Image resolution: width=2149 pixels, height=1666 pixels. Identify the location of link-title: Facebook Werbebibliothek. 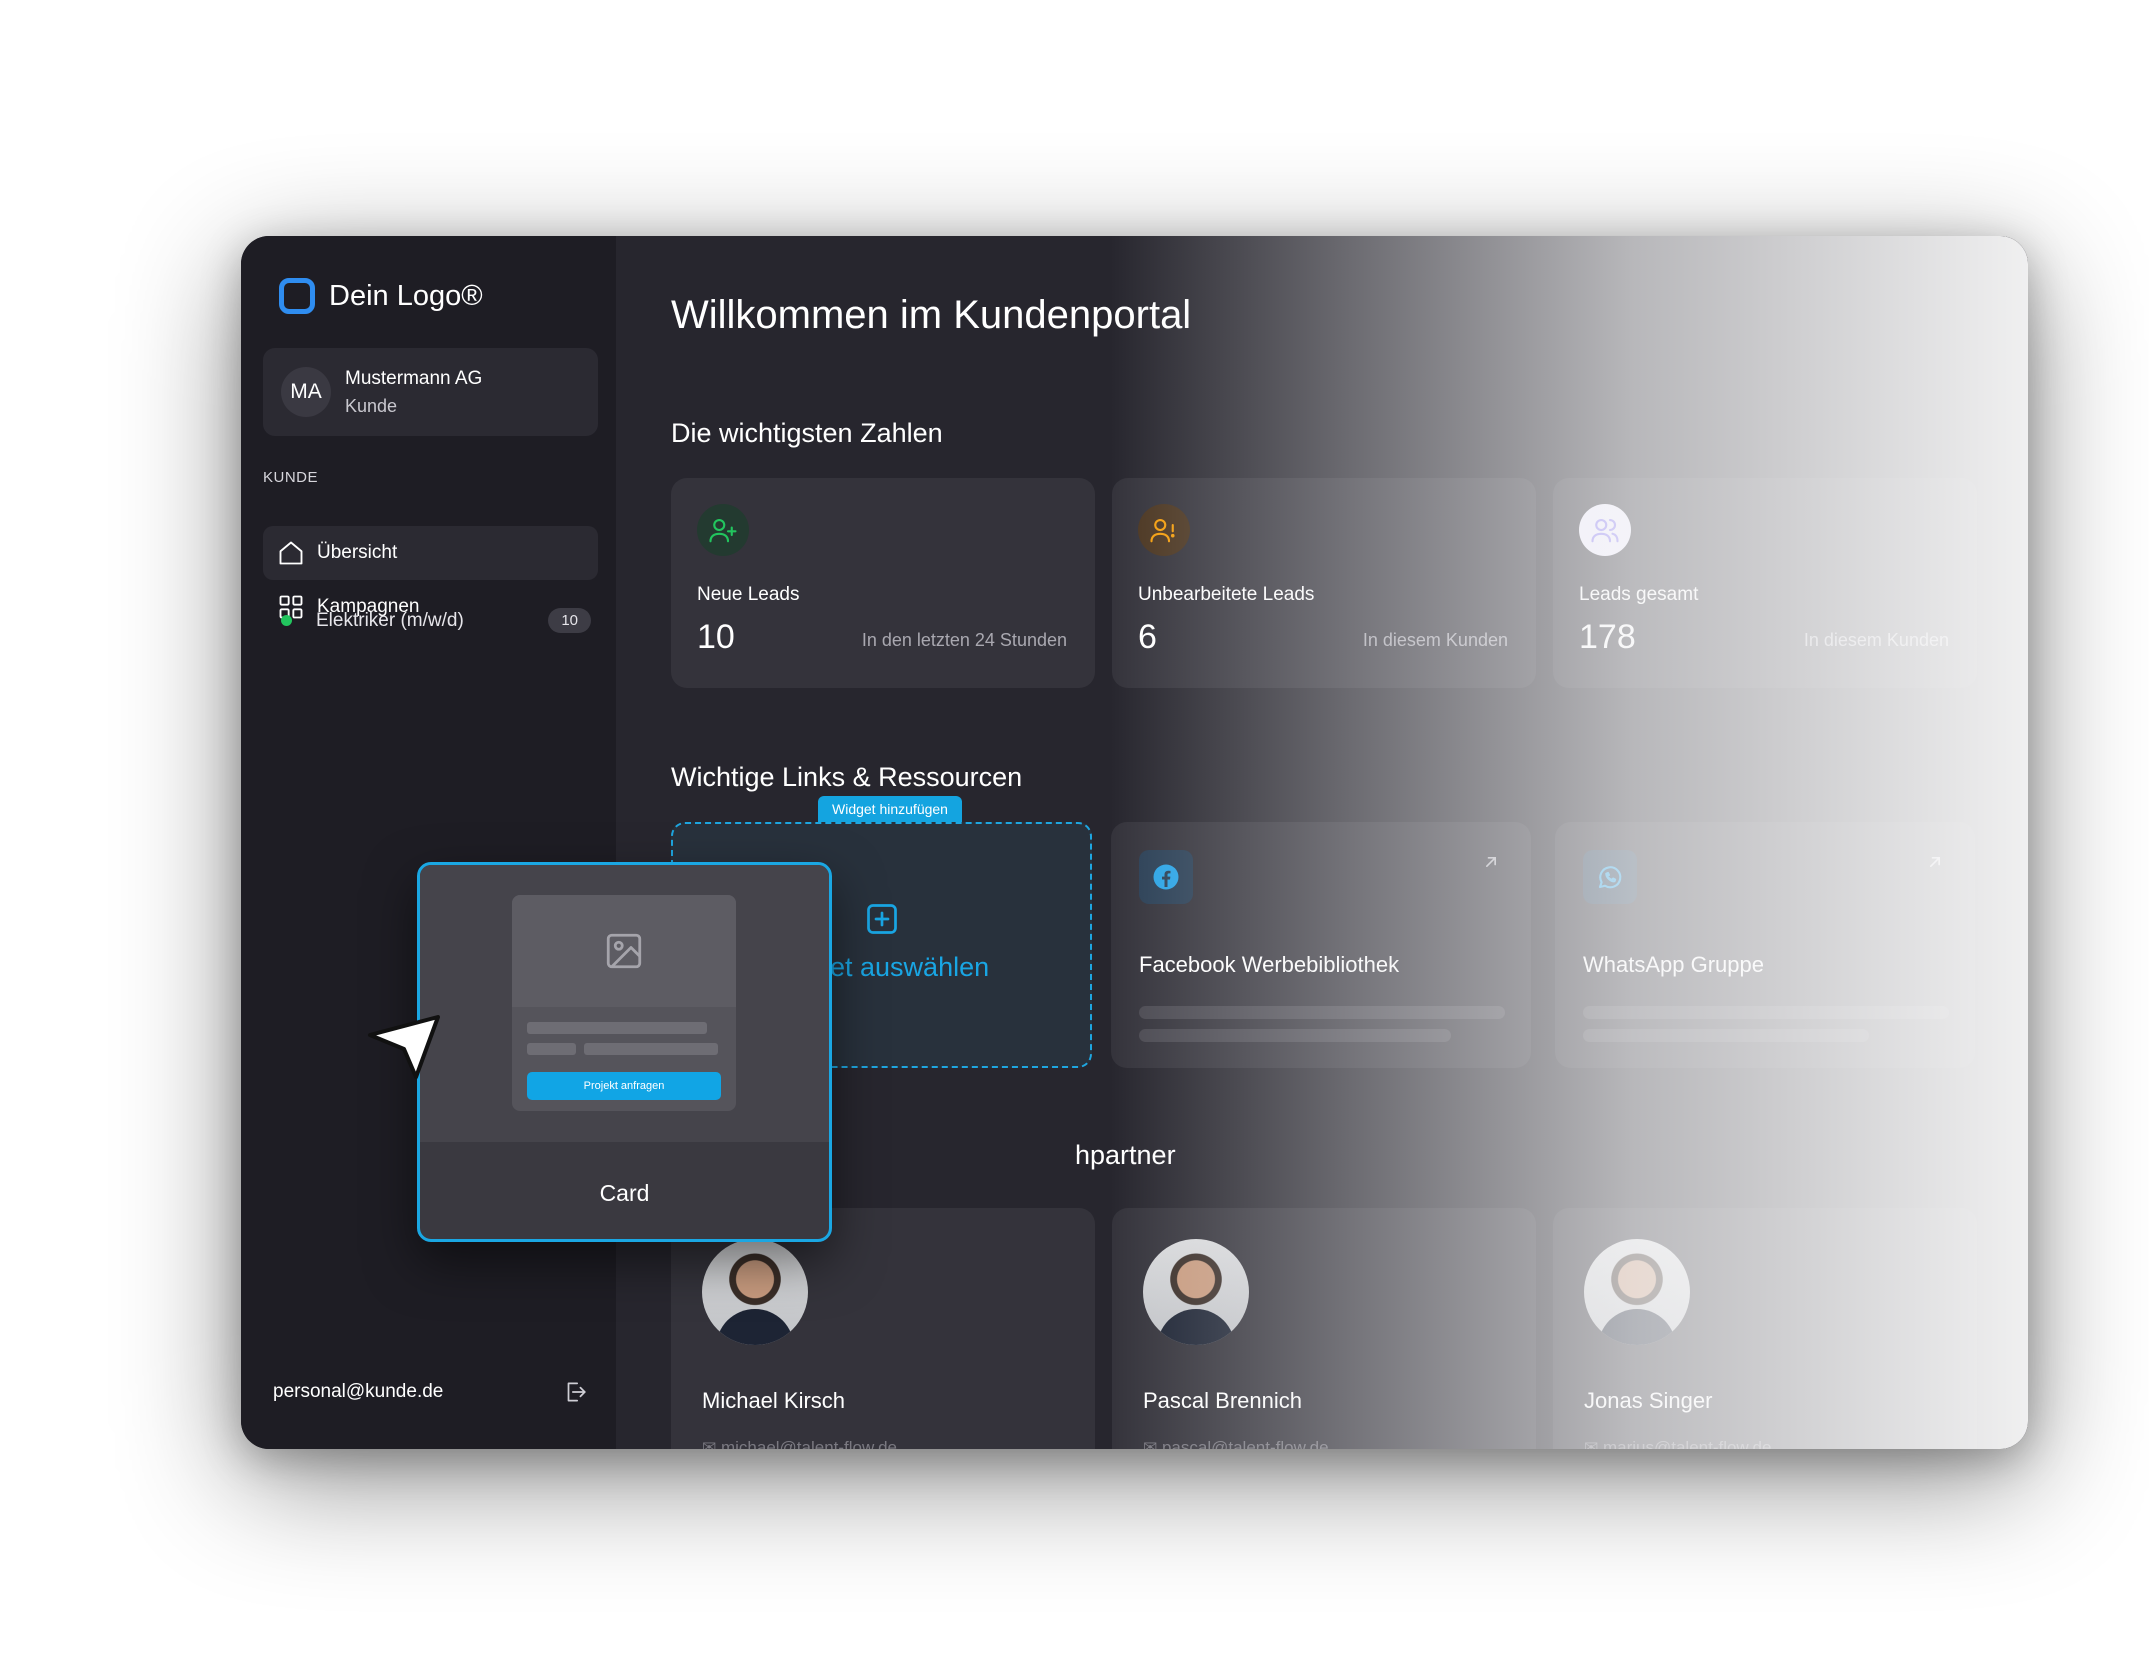
(1269, 964).